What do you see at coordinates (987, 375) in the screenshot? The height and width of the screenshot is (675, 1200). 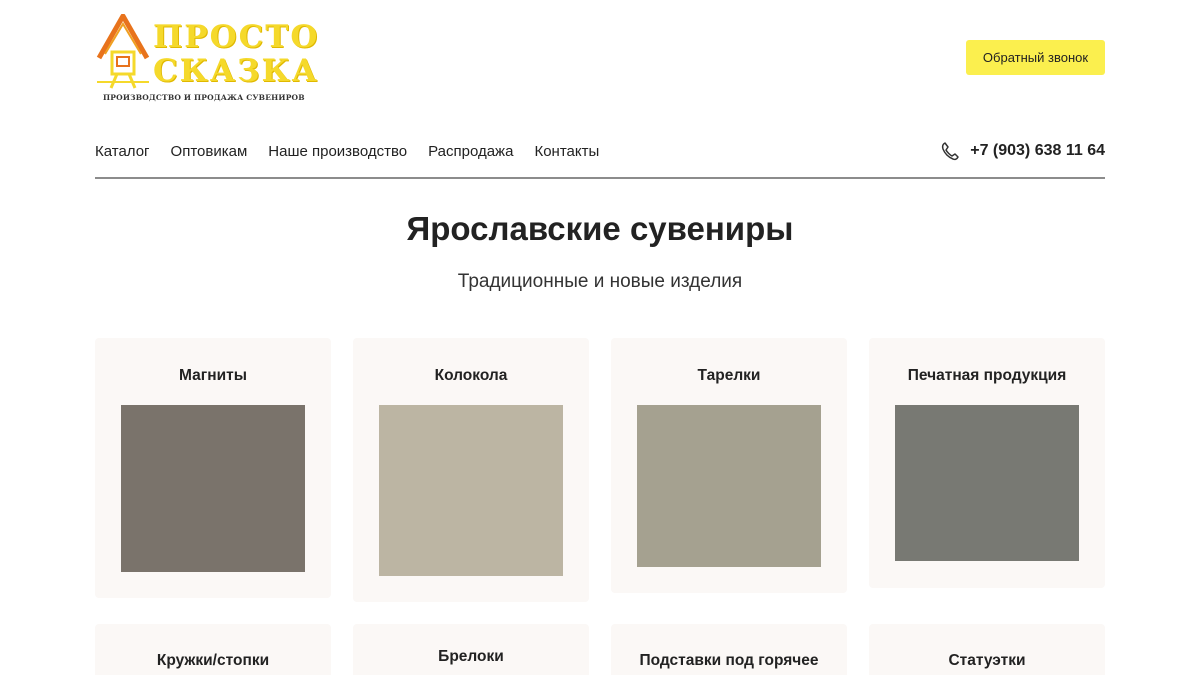 I see `category-card-title: Печатная продукция` at bounding box center [987, 375].